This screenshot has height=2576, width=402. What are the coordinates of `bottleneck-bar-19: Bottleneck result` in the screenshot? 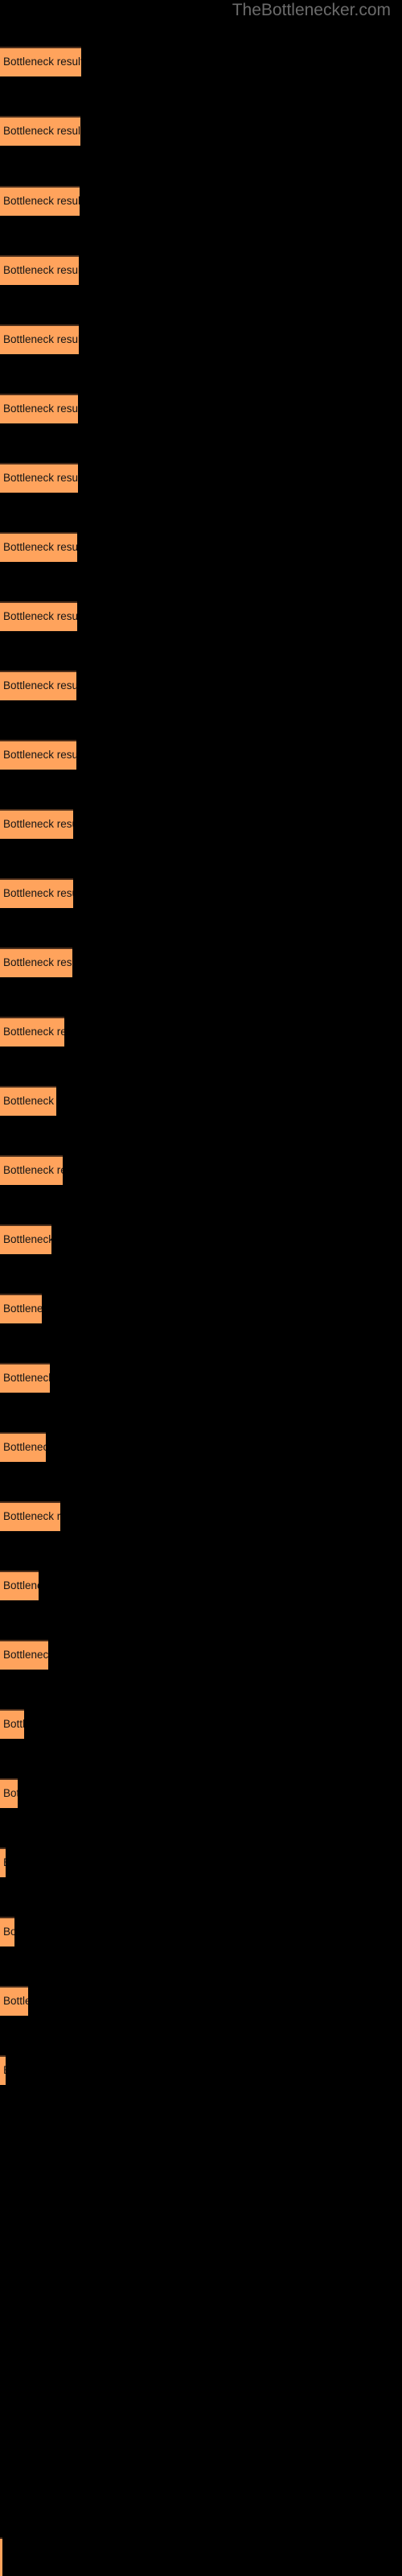 It's located at (21, 1308).